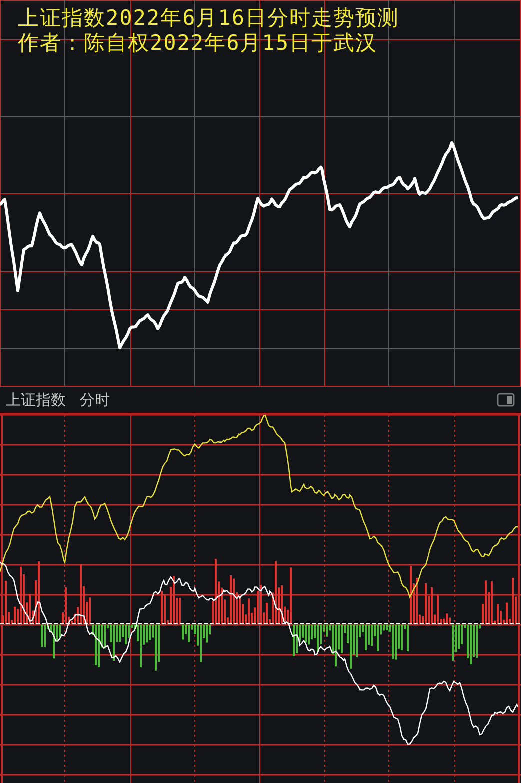 The image size is (521, 783). I want to click on view-label: 分时, so click(95, 400).